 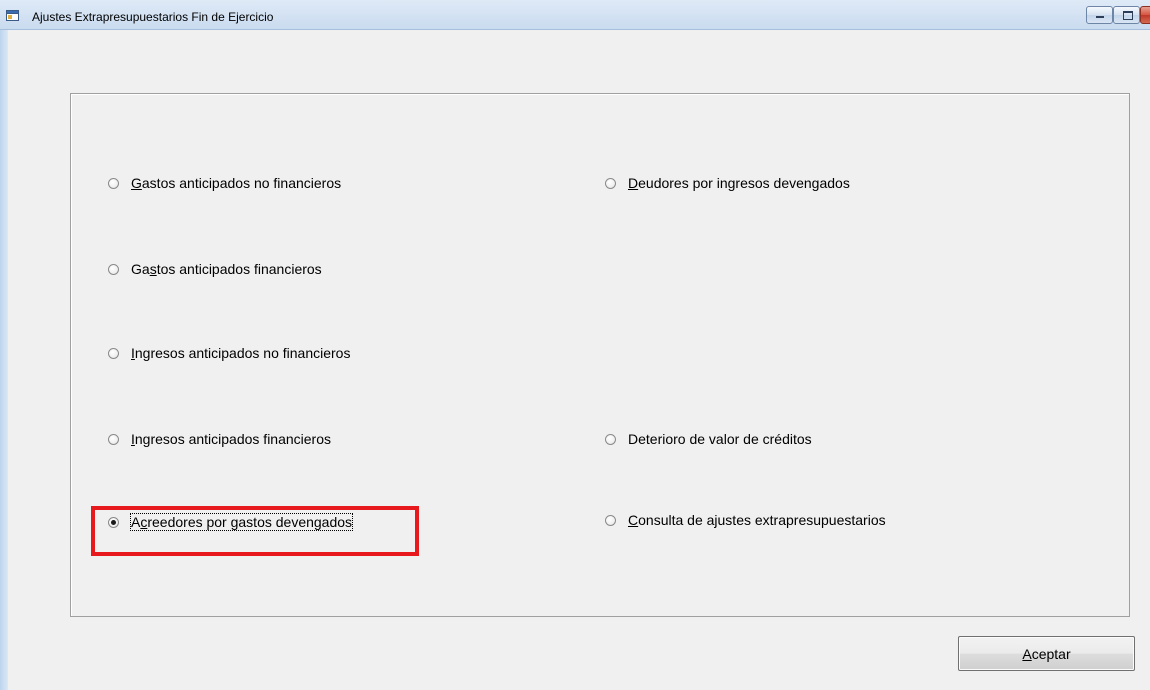 What do you see at coordinates (757, 520) in the screenshot?
I see `radio-label: Consulta de ajustes extrapresupuestarios` at bounding box center [757, 520].